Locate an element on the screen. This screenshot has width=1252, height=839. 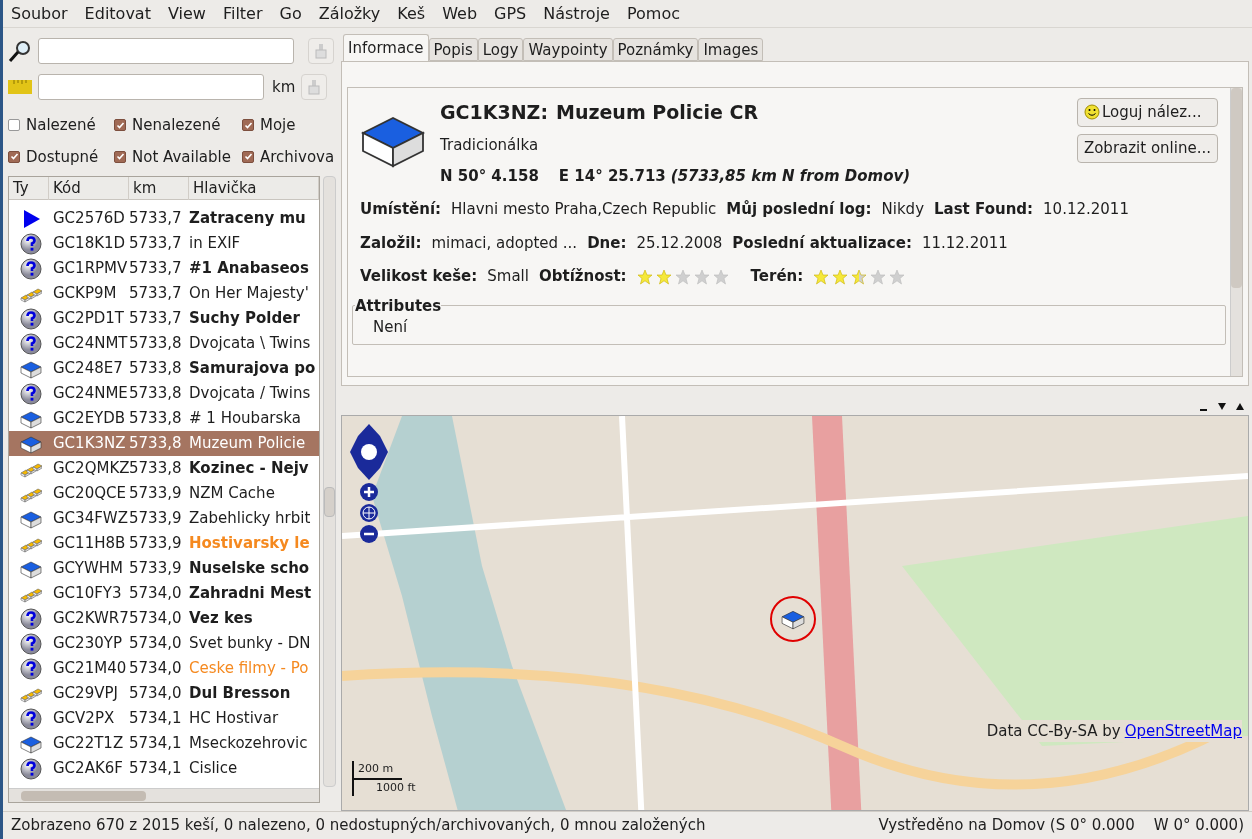
table-row: GC248E7 5733,8 Samurajova po is located at coordinates (164, 368).